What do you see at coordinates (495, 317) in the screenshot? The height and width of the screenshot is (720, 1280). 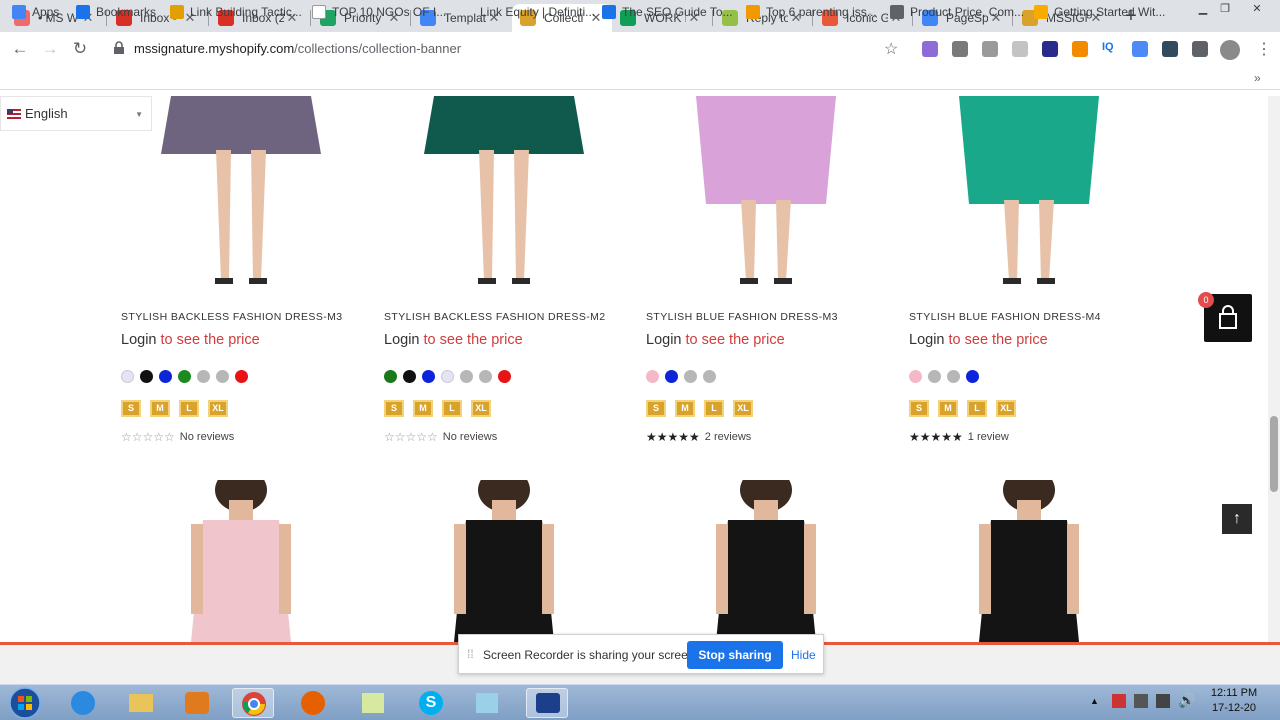 I see `product-title: STYLISH BACKLESS FASHION DRESS-M2` at bounding box center [495, 317].